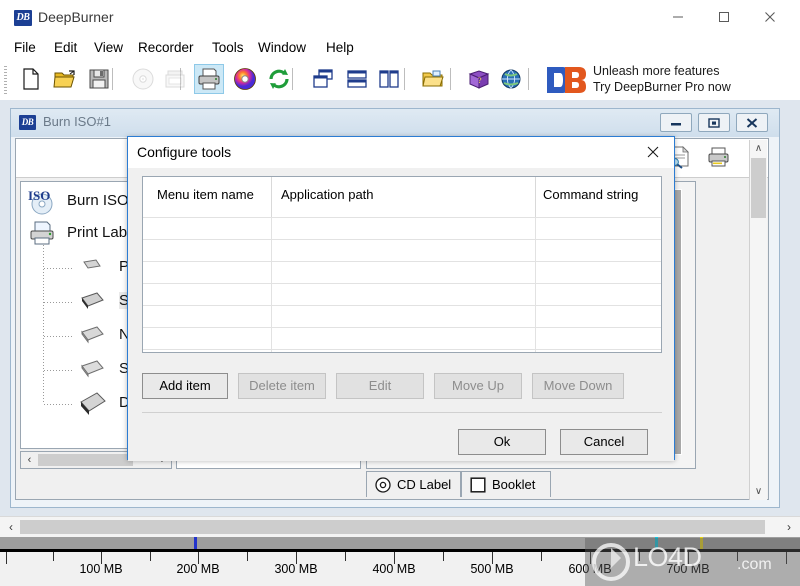  I want to click on child-window-titlebar: DB Burn ISO#1, so click(395, 123).